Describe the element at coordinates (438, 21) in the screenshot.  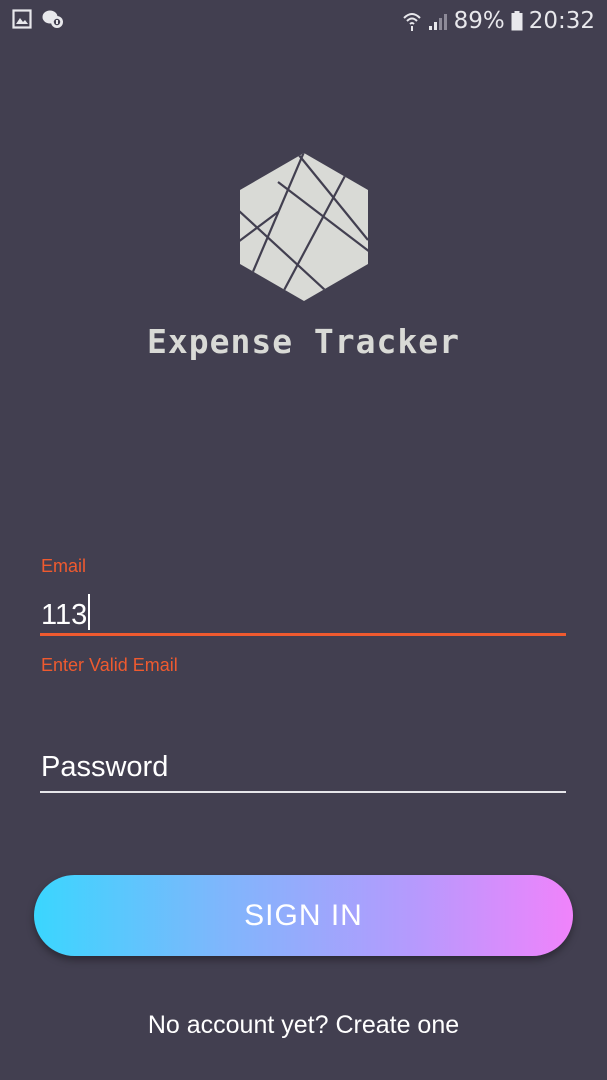
I see `signal-icon` at that location.